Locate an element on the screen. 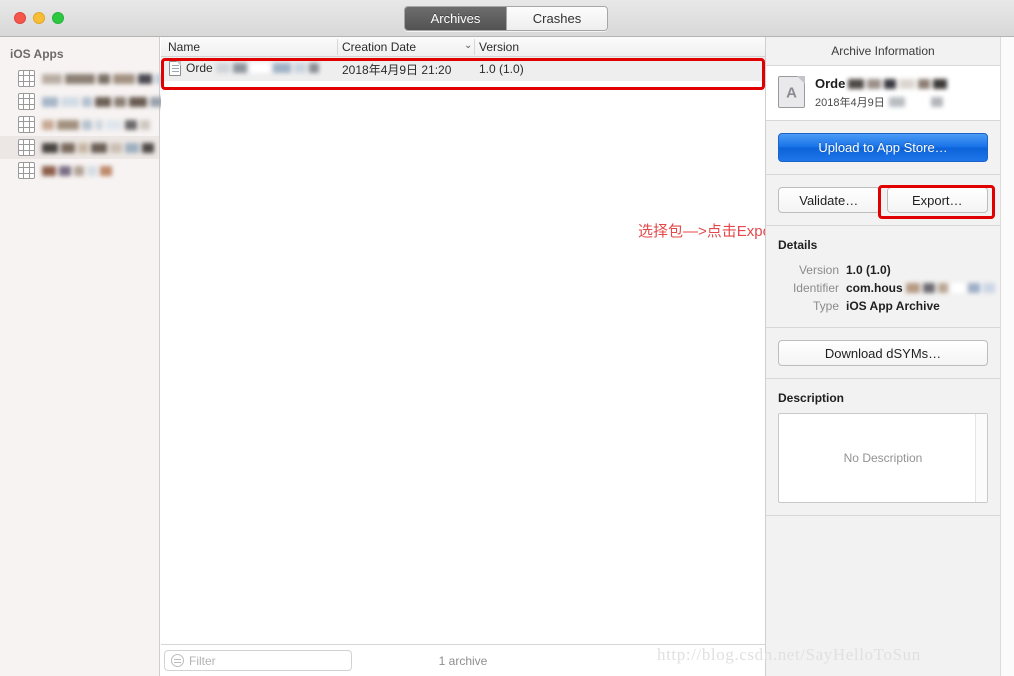 The height and width of the screenshot is (676, 1014). archive-icon-glyph: A is located at coordinates (791, 93).